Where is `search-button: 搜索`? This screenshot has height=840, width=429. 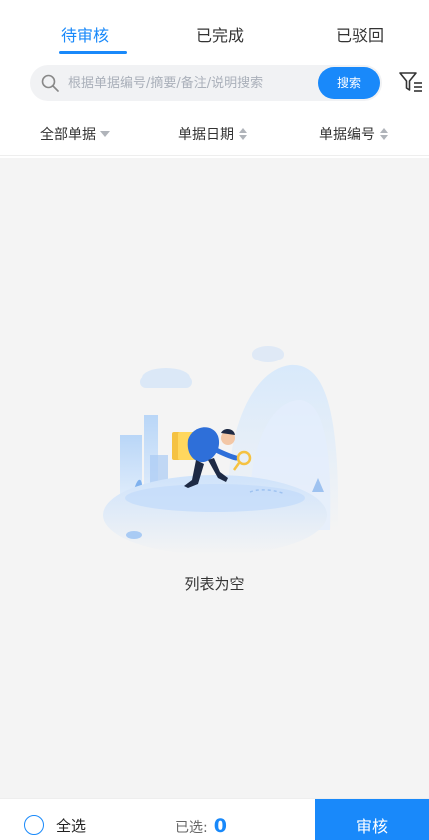 search-button: 搜索 is located at coordinates (349, 83).